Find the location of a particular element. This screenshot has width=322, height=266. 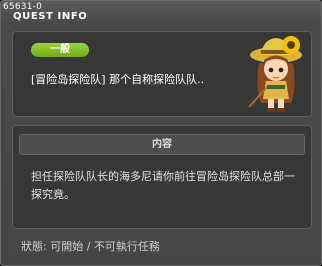

window-title: QUEST INFO is located at coordinates (50, 16).